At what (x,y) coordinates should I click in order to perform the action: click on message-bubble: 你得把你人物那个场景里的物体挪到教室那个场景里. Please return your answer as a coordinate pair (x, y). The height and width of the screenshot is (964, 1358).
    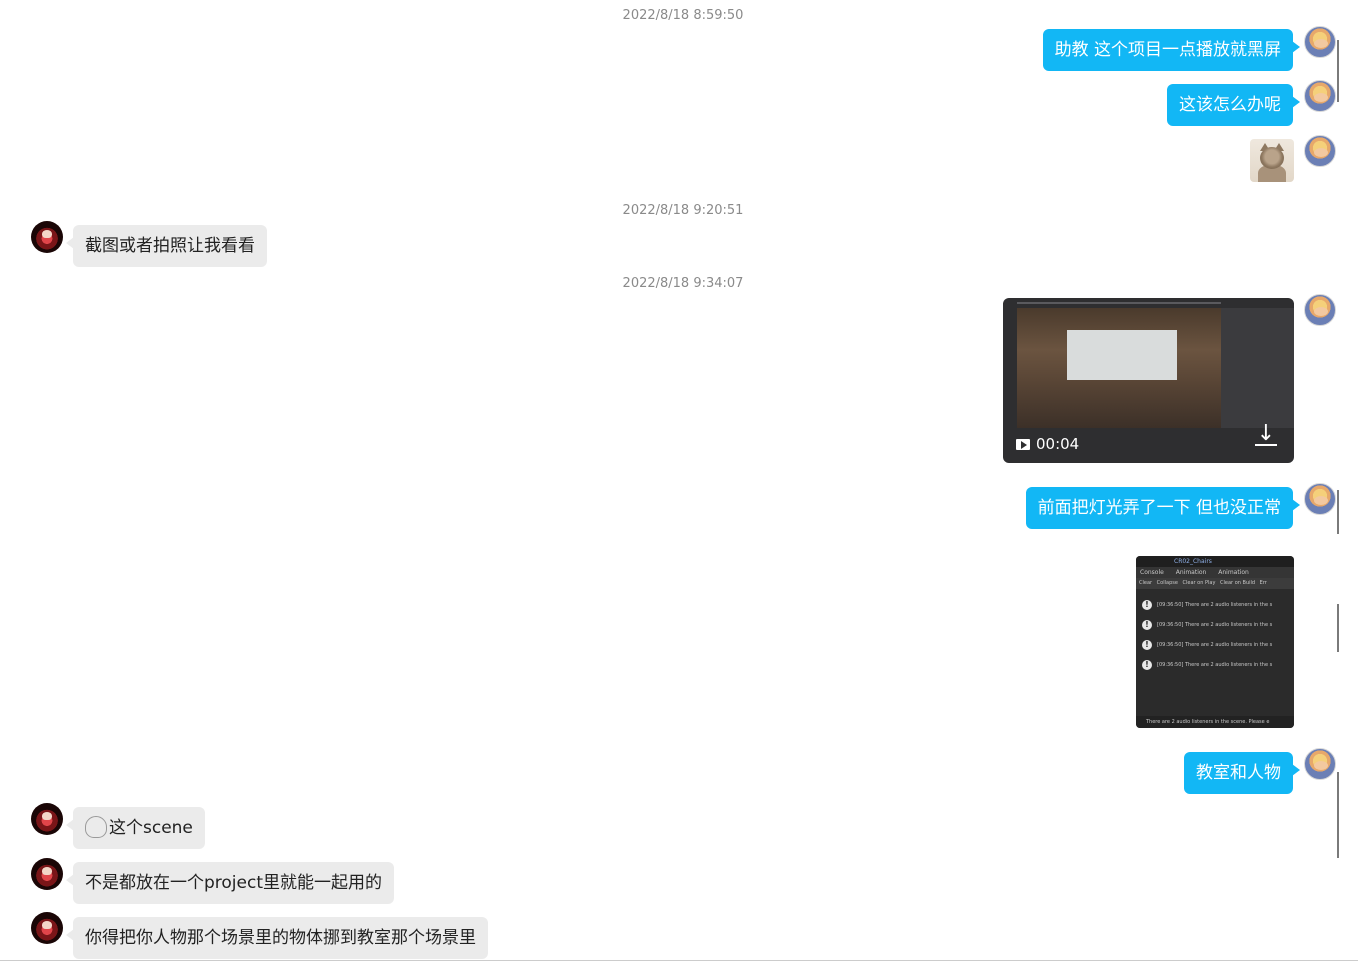
    Looking at the image, I should click on (277, 938).